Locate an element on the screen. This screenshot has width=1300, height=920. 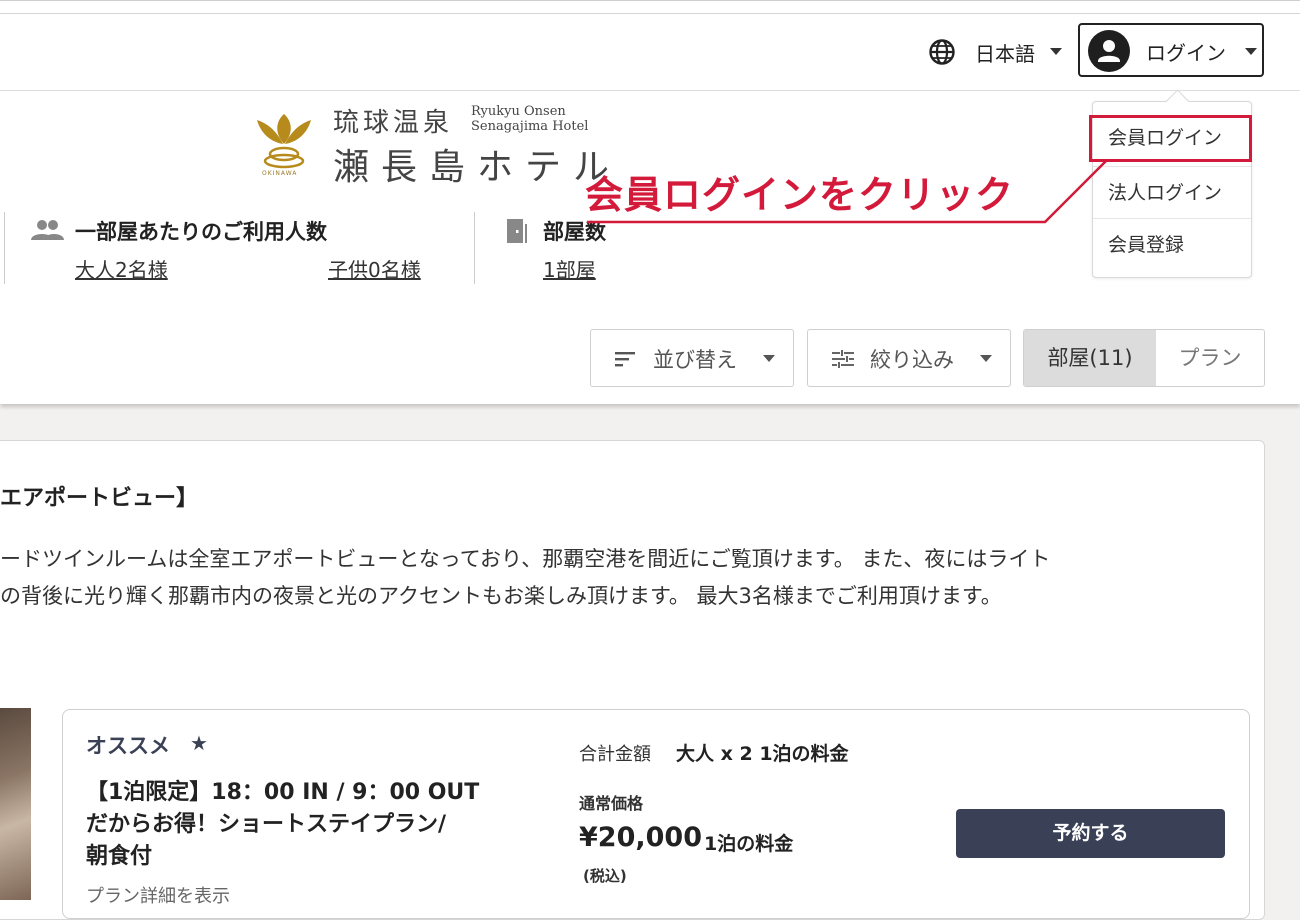
logo-name-en-line1: Ryukyu Onsen is located at coordinates (518, 111).